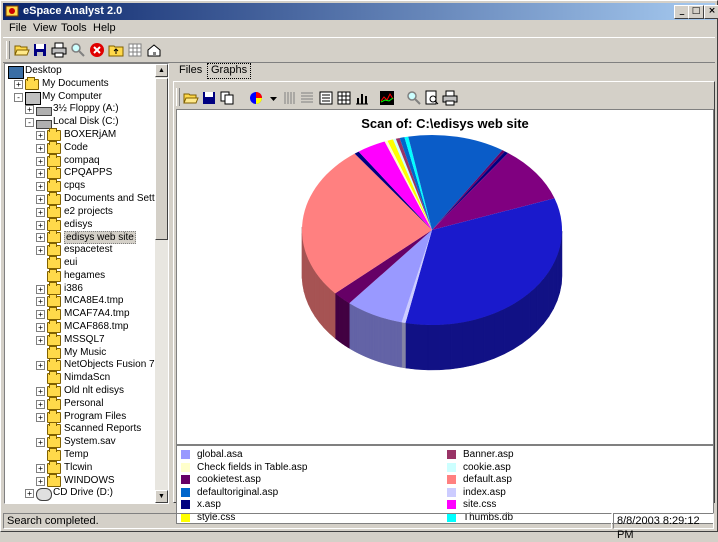 Image resolution: width=718 pixels, height=542 pixels. I want to click on palette-icon, so click(257, 98).